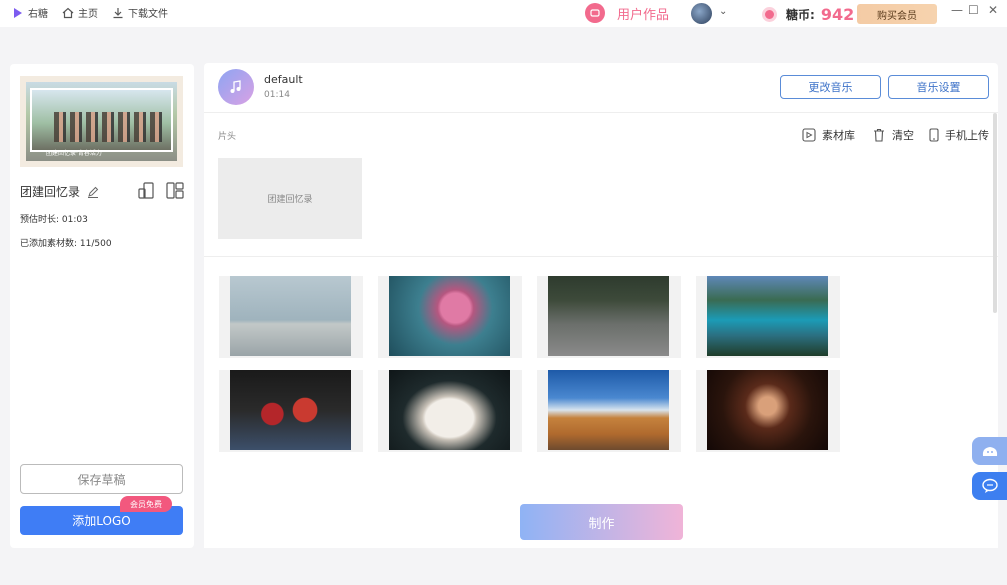 The width and height of the screenshot is (1007, 585). Describe the element at coordinates (66, 244) in the screenshot. I see `material-count: 已添加素材数: 11/500` at that location.